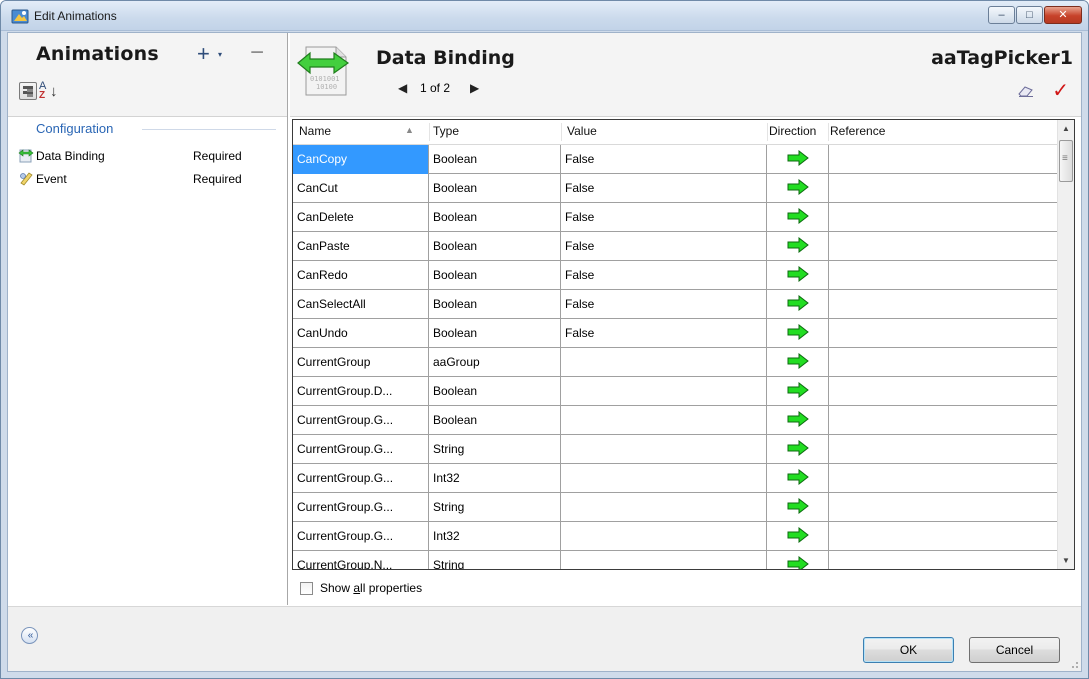 This screenshot has height=679, width=1089. I want to click on table-row: CurrentGroup.D... Boolean, so click(675, 391).